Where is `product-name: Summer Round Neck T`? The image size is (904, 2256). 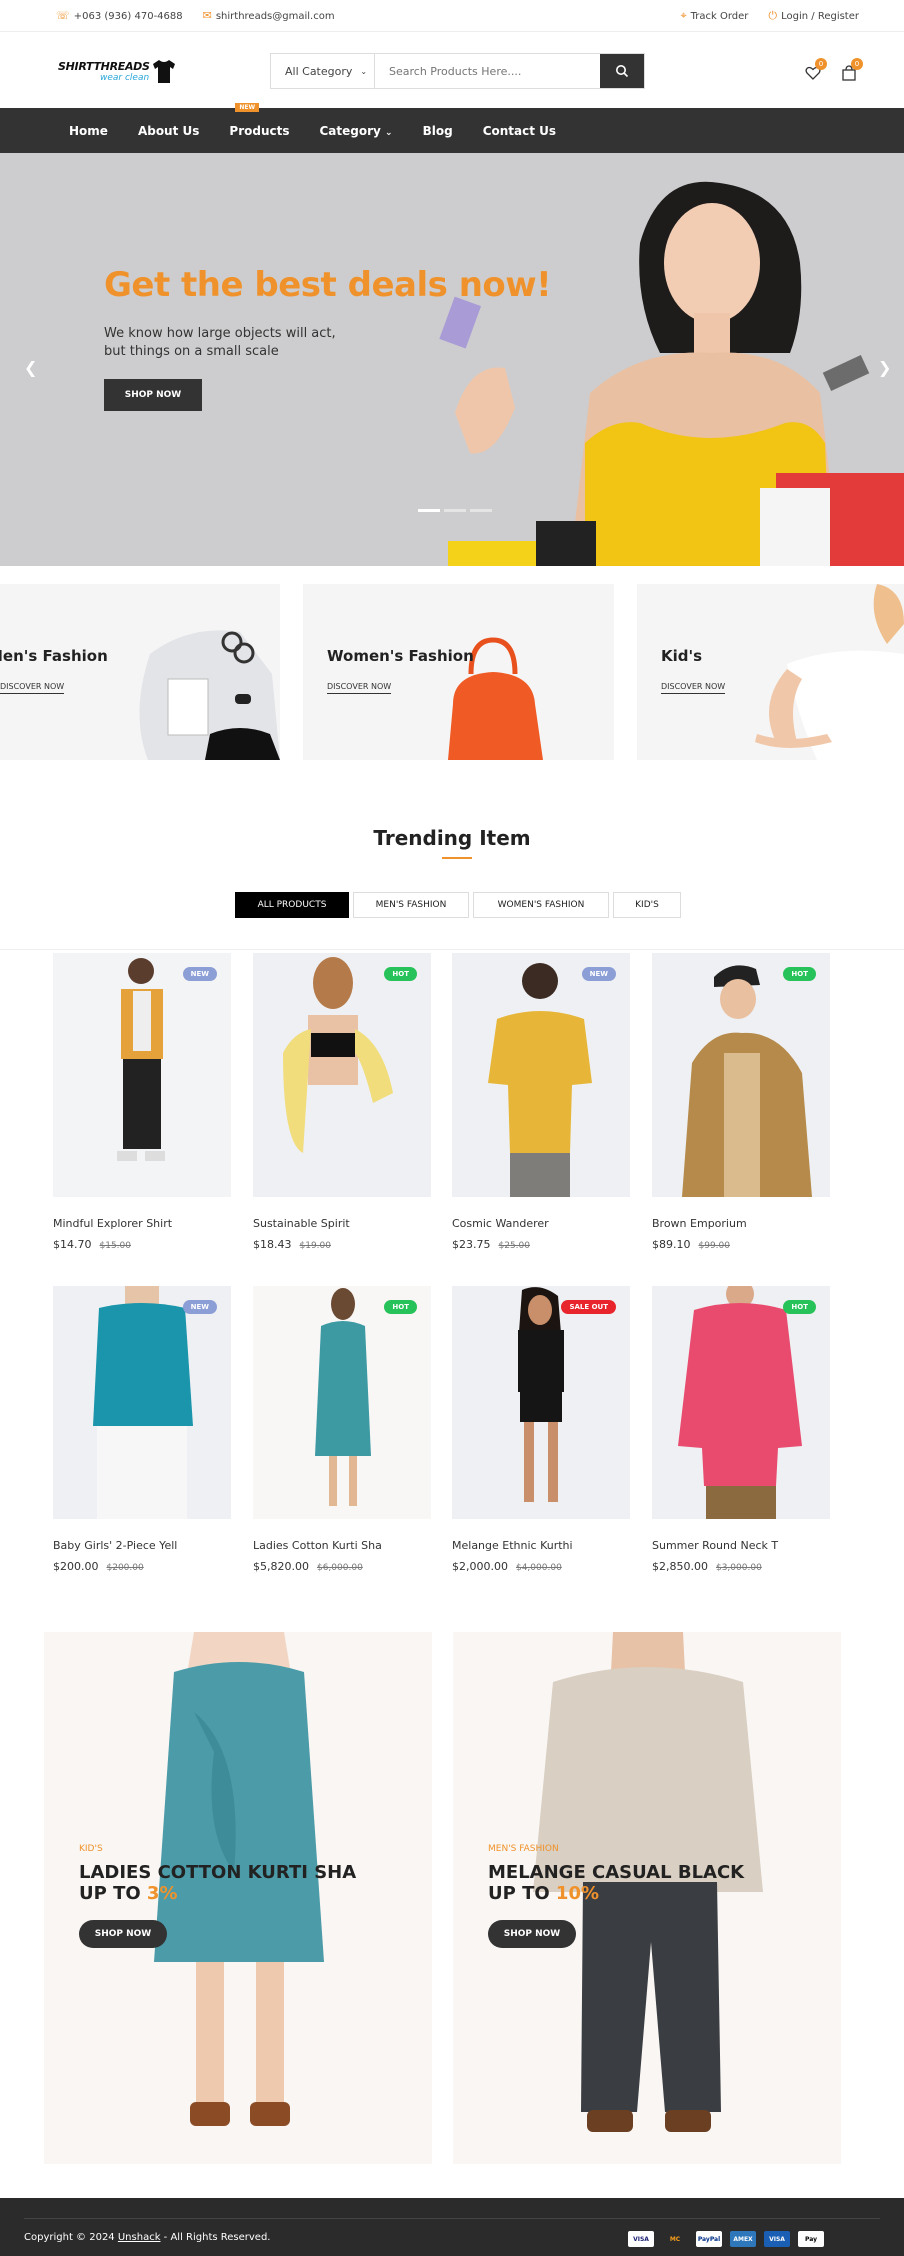 product-name: Summer Round Neck T is located at coordinates (741, 1545).